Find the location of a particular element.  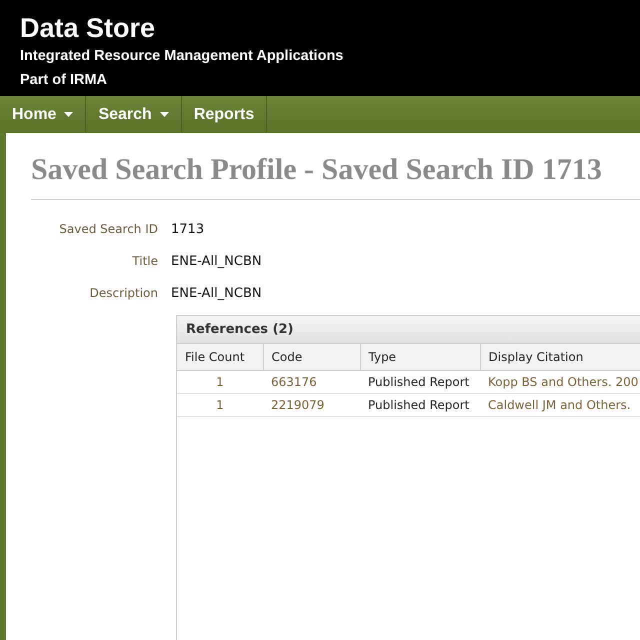

table-cell: 663176 is located at coordinates (311, 382).